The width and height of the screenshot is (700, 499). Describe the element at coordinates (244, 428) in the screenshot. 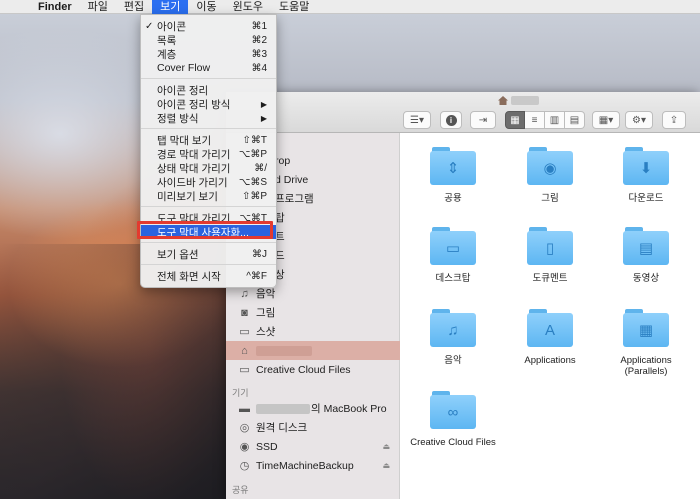

I see `disc-icon: ◎` at that location.